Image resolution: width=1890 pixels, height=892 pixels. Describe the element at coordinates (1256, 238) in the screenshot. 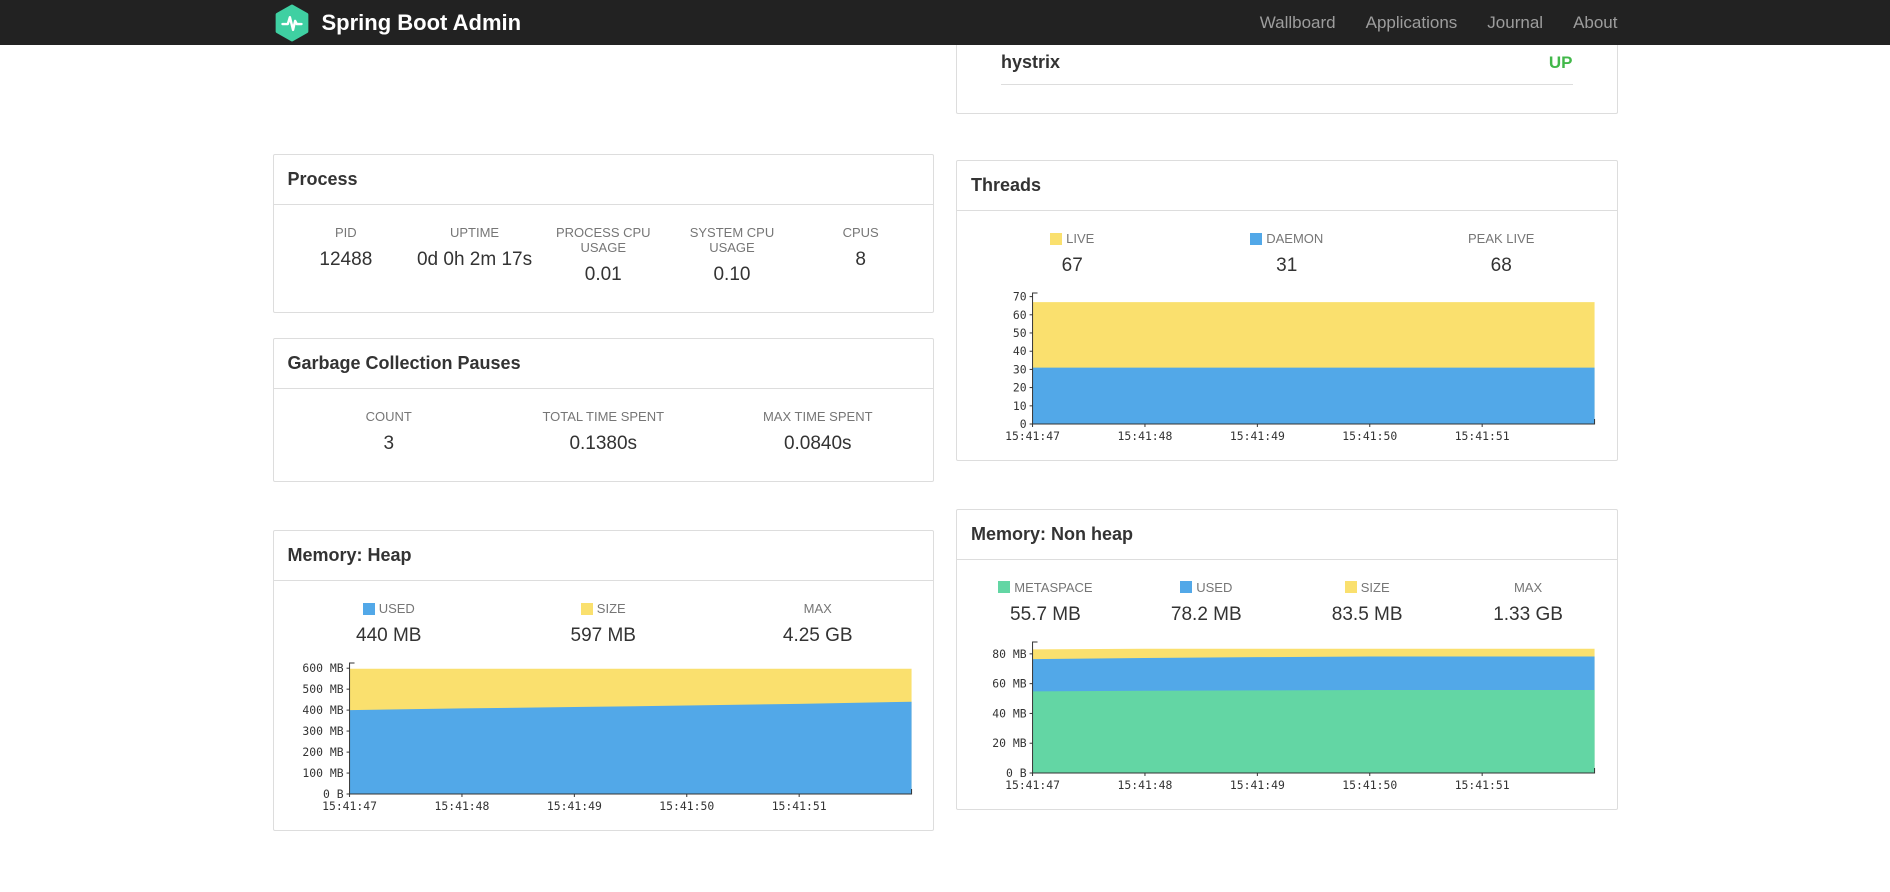

I see `daemon-swatch-icon` at that location.